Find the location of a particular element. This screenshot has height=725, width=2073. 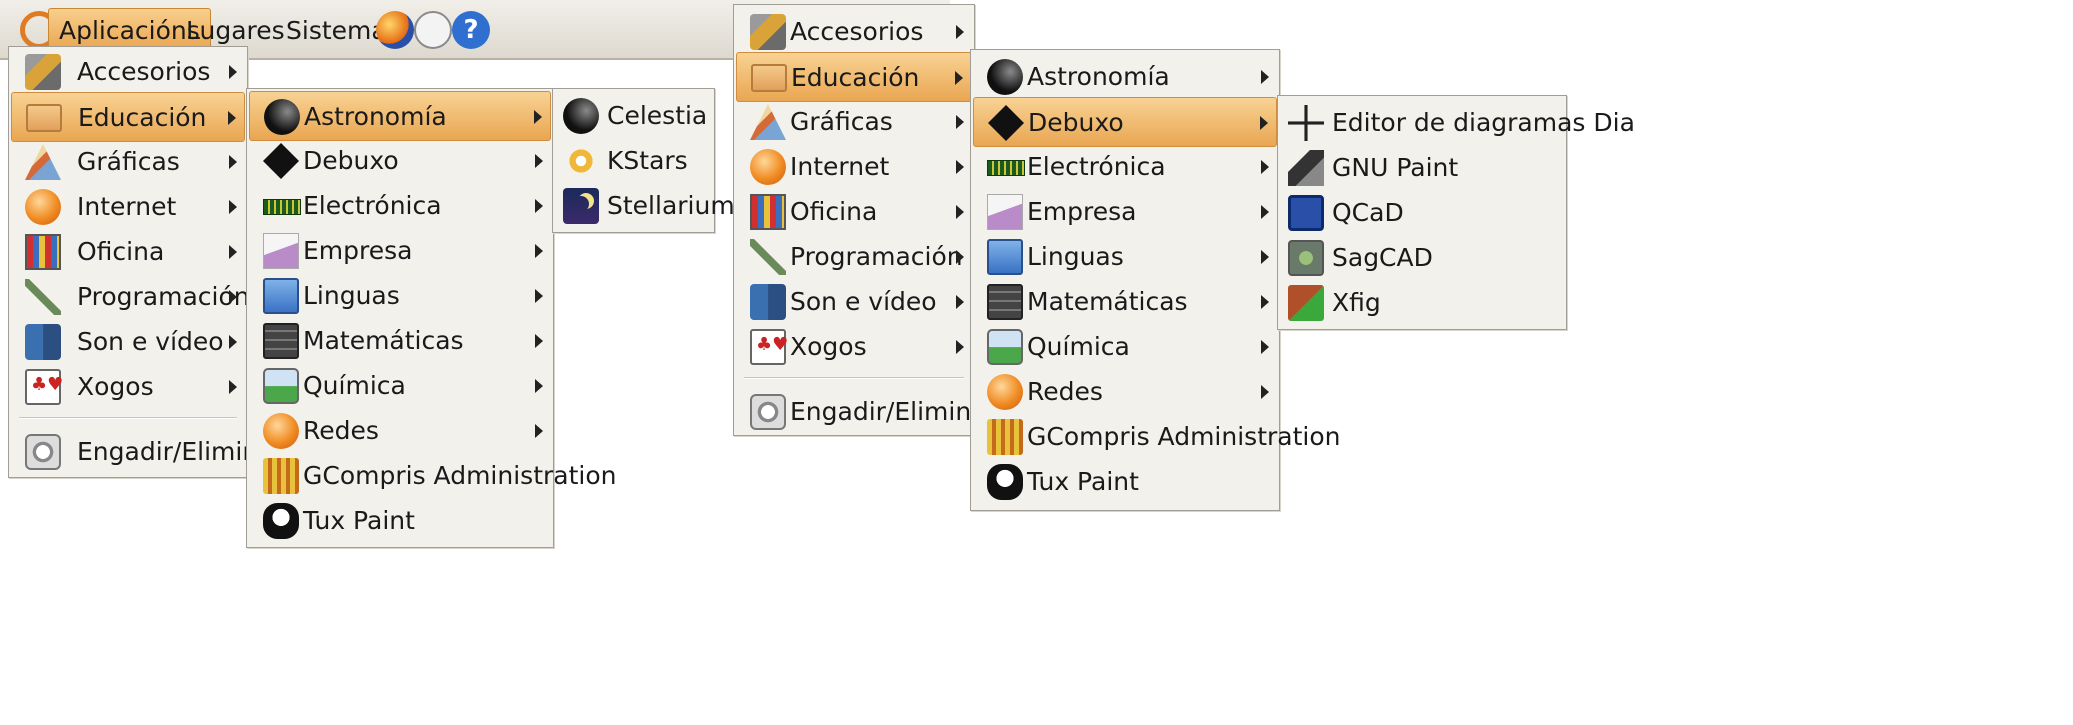

menu-item-label: SagCAD is located at coordinates (1382, 257).